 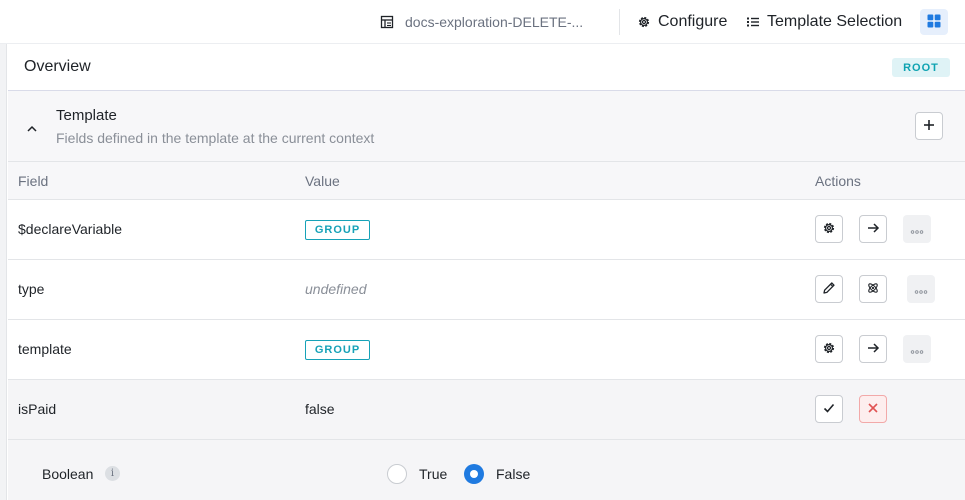 I want to click on confirm-button, so click(x=829, y=409).